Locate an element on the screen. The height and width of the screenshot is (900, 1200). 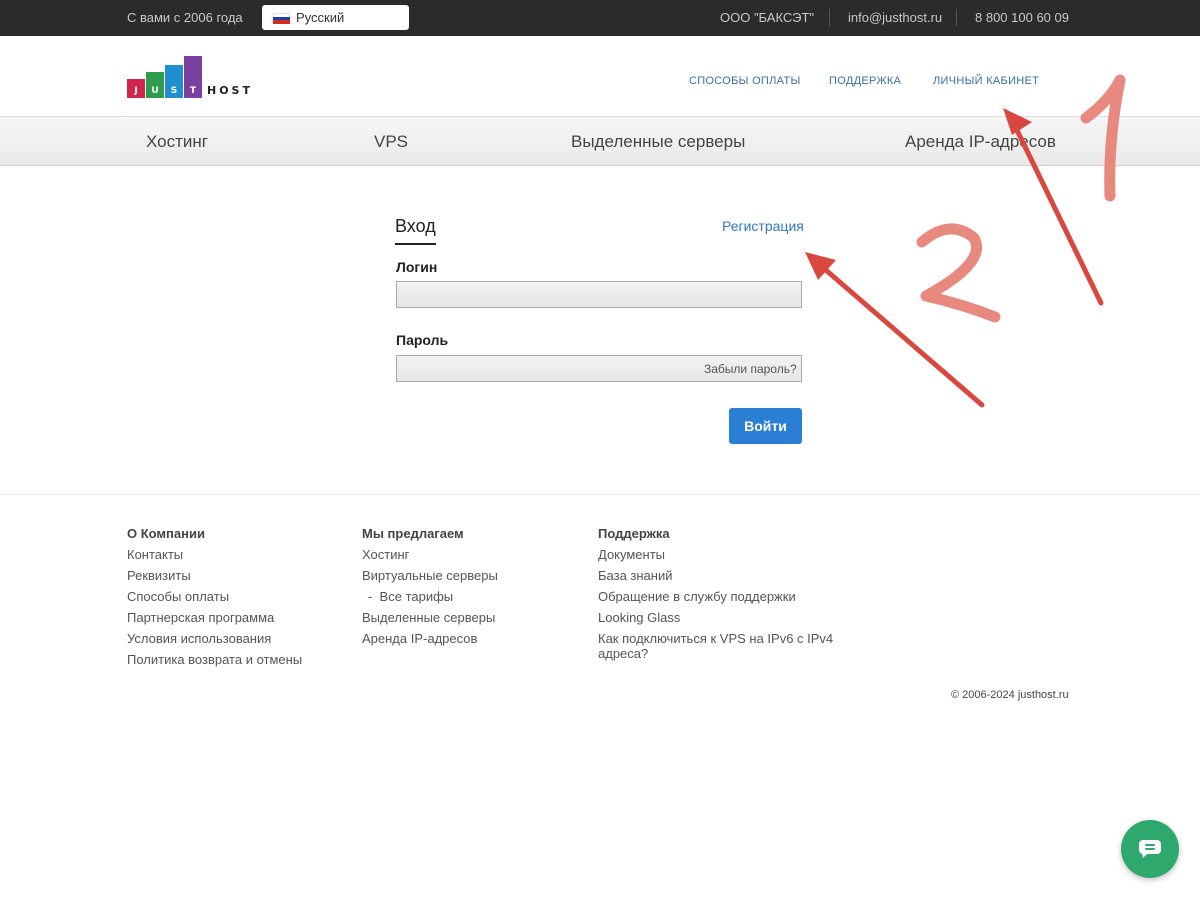
footer-link: Выделенные серверы is located at coordinates (430, 617).